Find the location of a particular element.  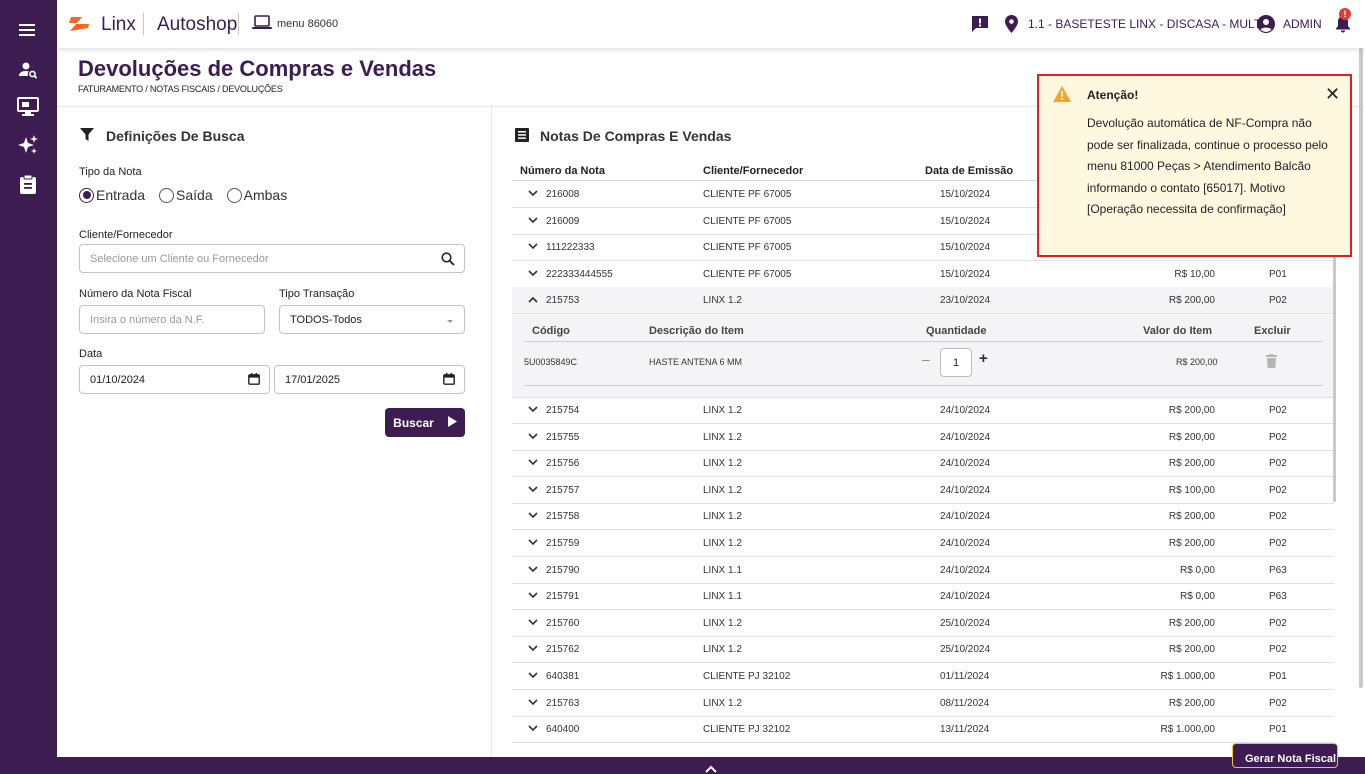

nf-placeholder: Insira o número da N.F. is located at coordinates (147, 319).